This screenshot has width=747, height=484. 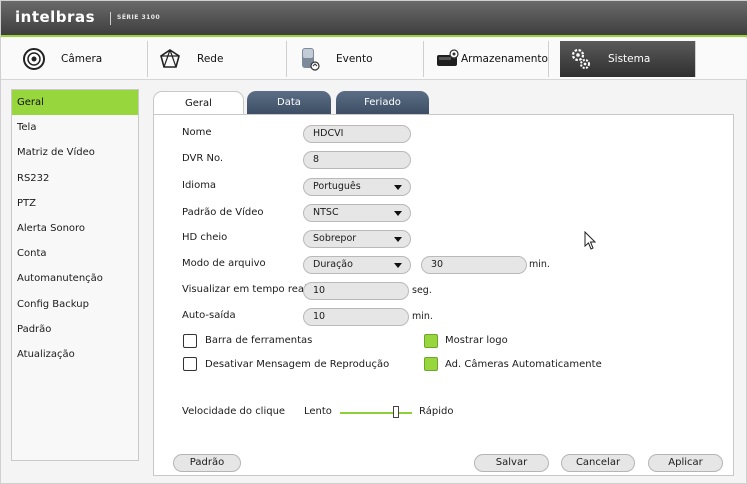 What do you see at coordinates (75, 127) in the screenshot?
I see `sidebar-item-tela: Tela` at bounding box center [75, 127].